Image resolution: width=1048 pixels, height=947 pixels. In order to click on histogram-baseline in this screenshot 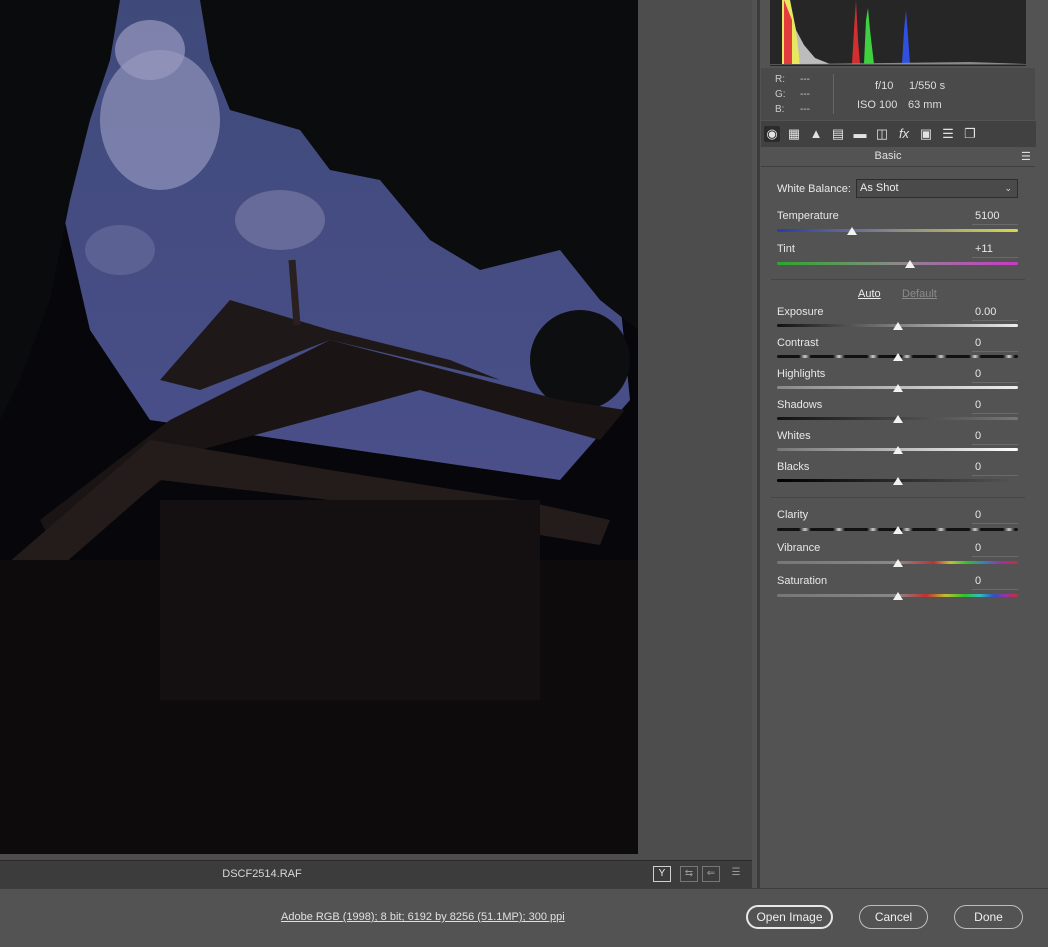, I will do `click(898, 64)`.